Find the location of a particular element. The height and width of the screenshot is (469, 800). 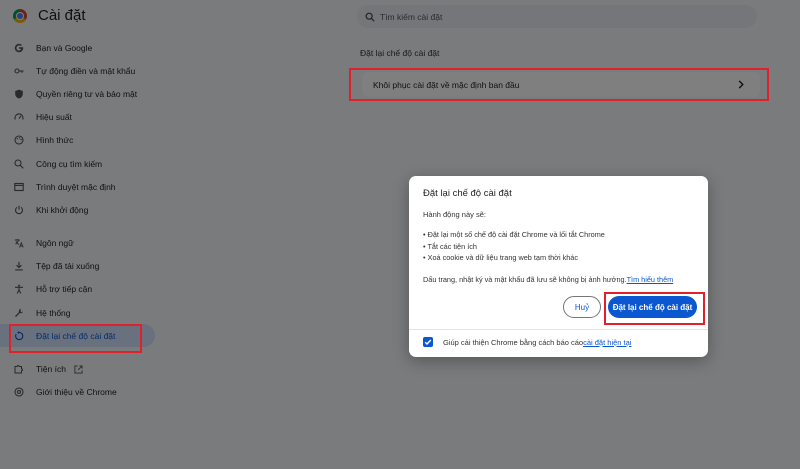

checkmark-icon is located at coordinates (428, 342).